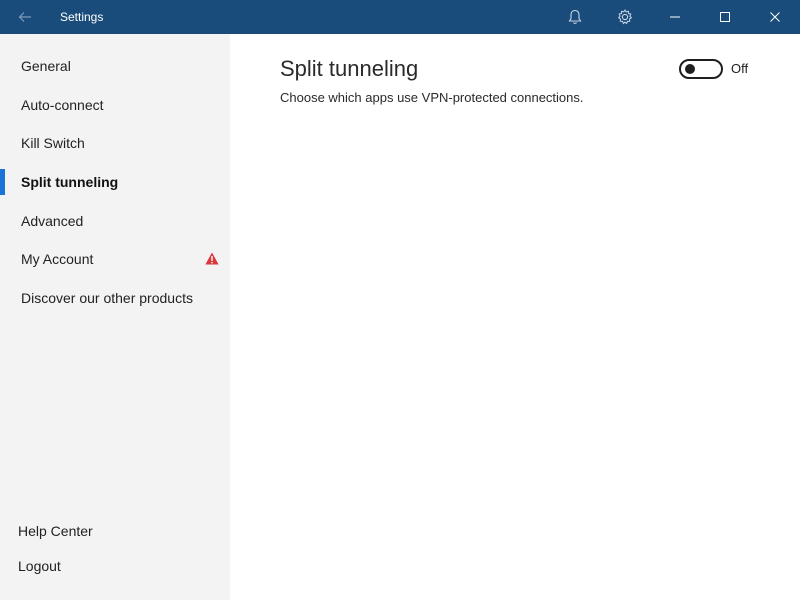  What do you see at coordinates (46, 66) in the screenshot?
I see `sidebar-item-label: General` at bounding box center [46, 66].